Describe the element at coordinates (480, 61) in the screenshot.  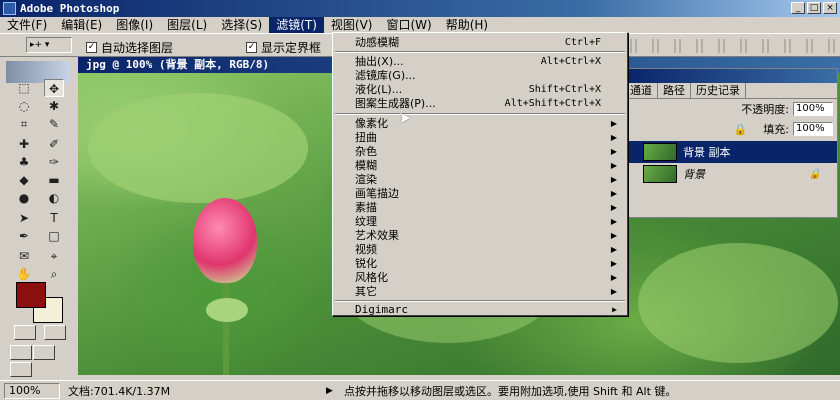
I see `filter-extract: 抽出(X)... Alt+Ctrl+X` at that location.